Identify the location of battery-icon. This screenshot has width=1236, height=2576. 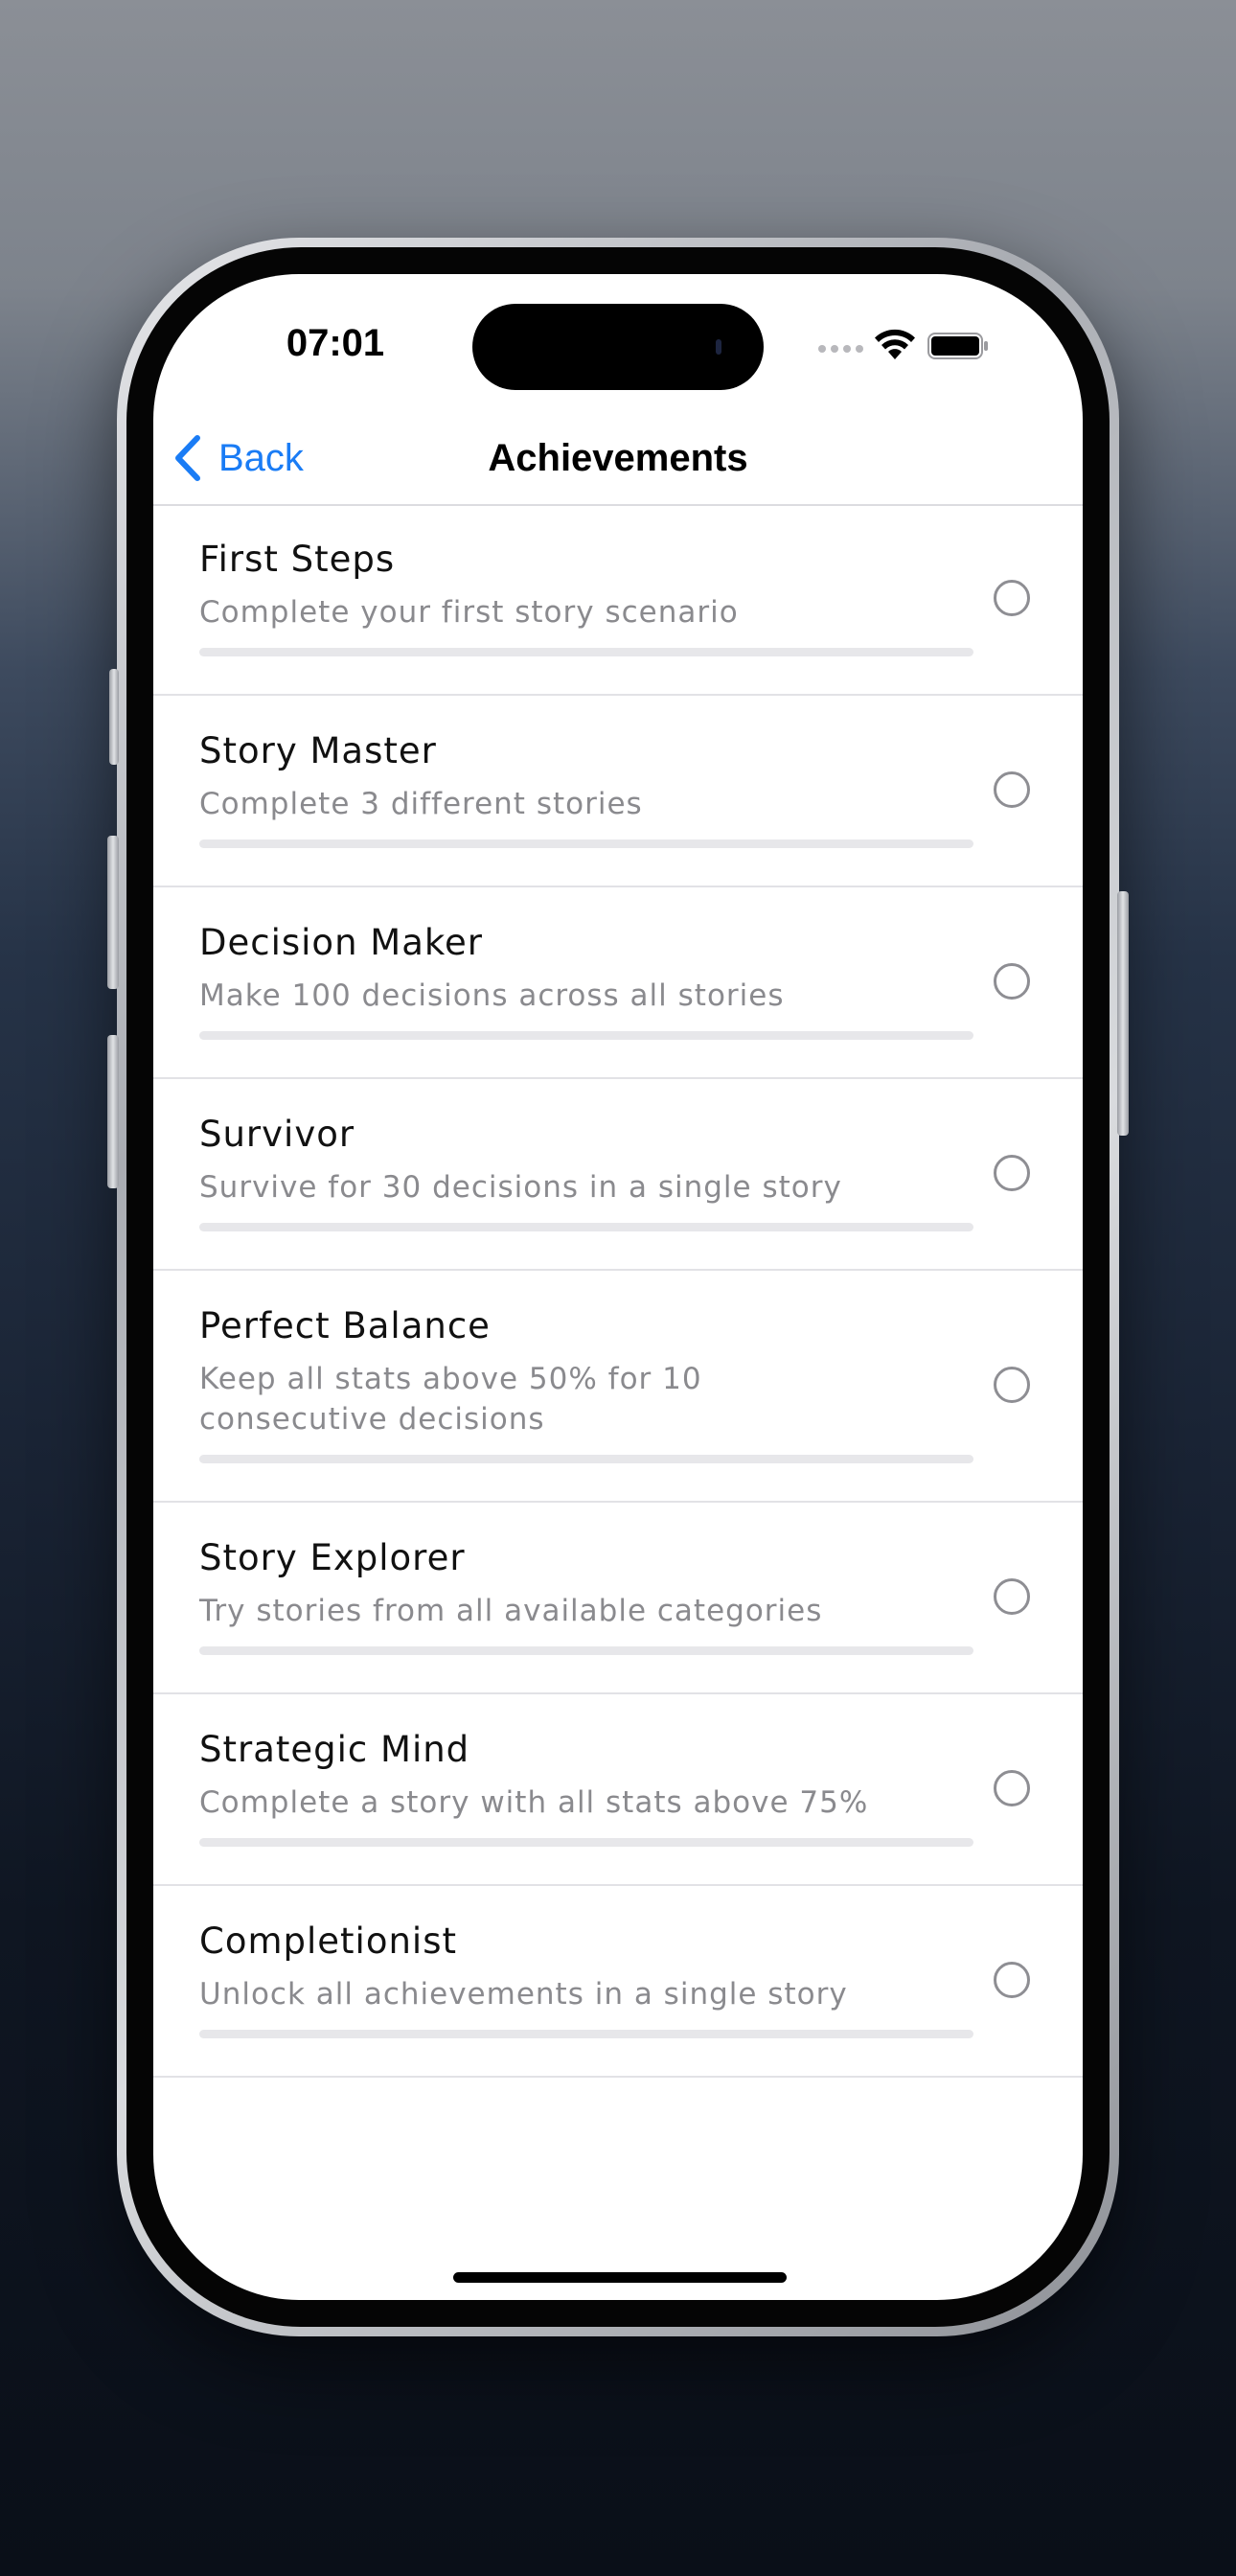
(957, 346).